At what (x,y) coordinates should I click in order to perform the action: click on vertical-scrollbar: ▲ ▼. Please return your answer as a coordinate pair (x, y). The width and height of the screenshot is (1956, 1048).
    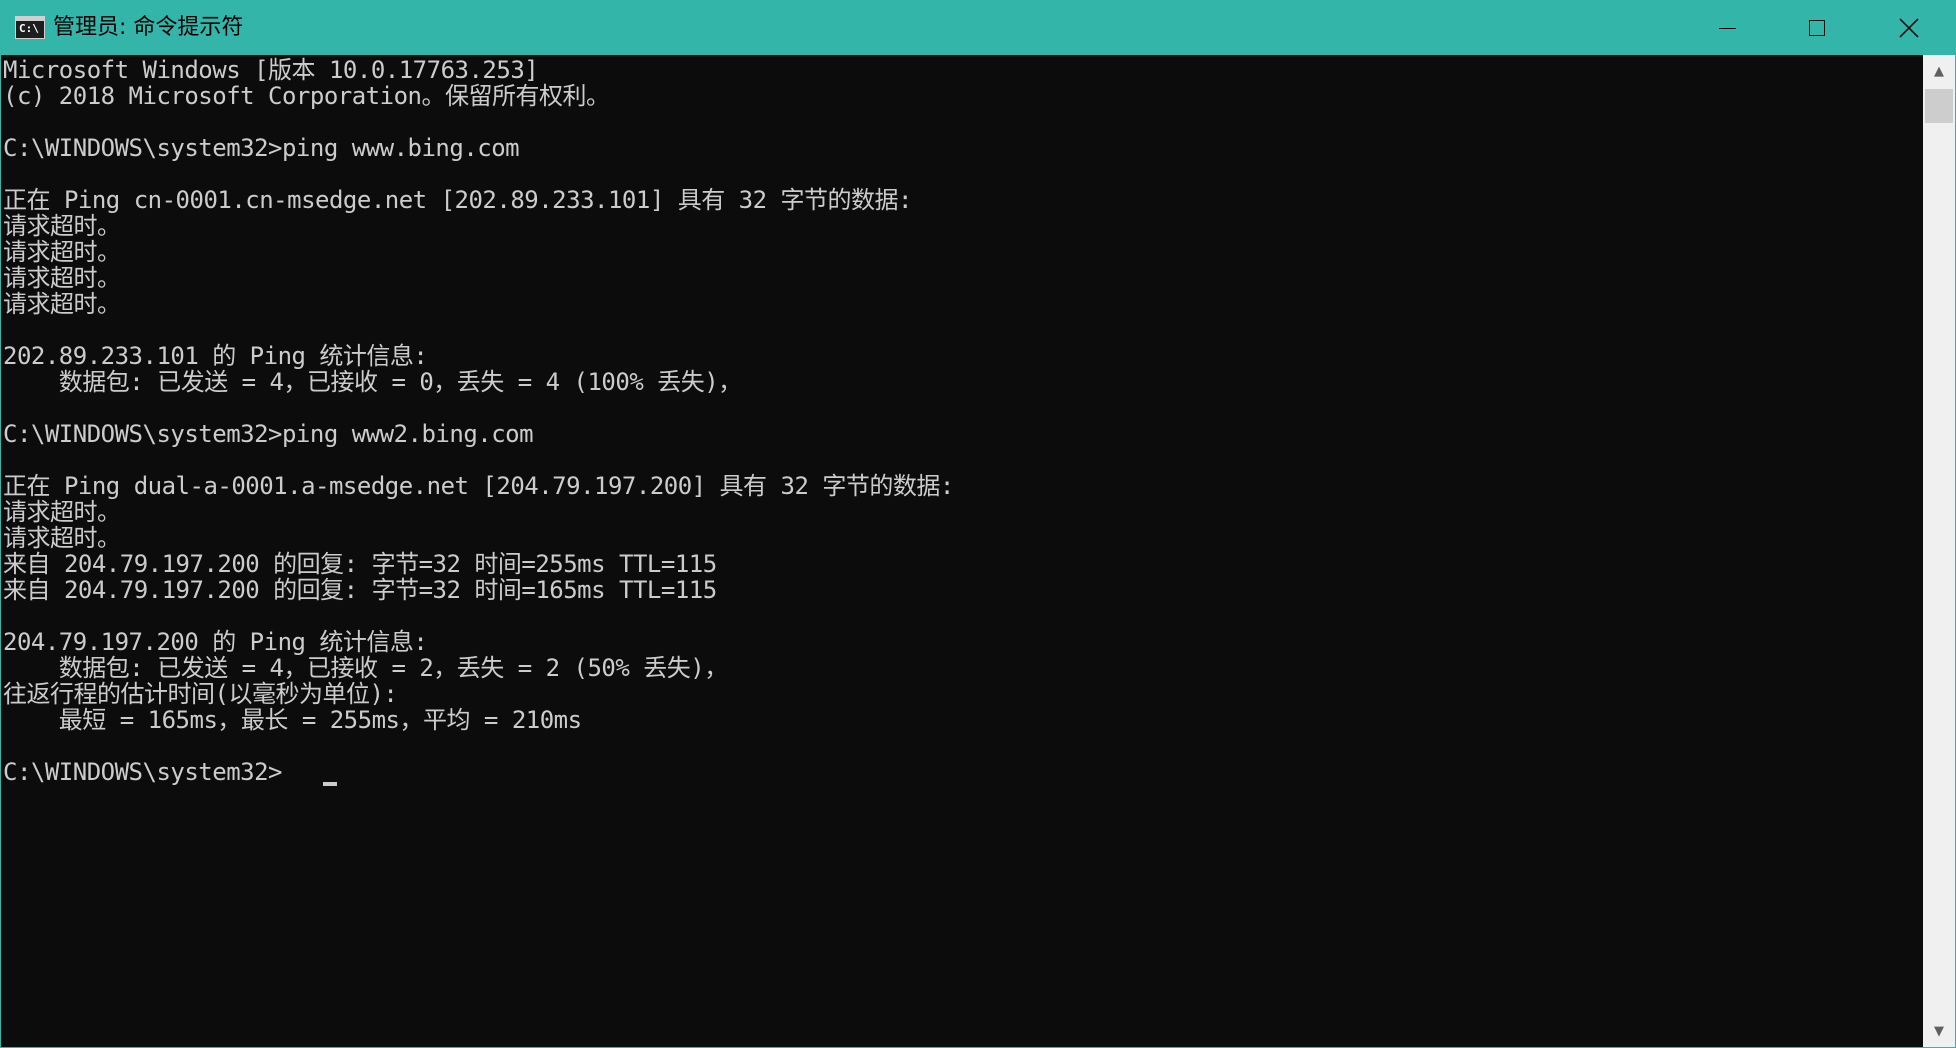
    Looking at the image, I should click on (1939, 551).